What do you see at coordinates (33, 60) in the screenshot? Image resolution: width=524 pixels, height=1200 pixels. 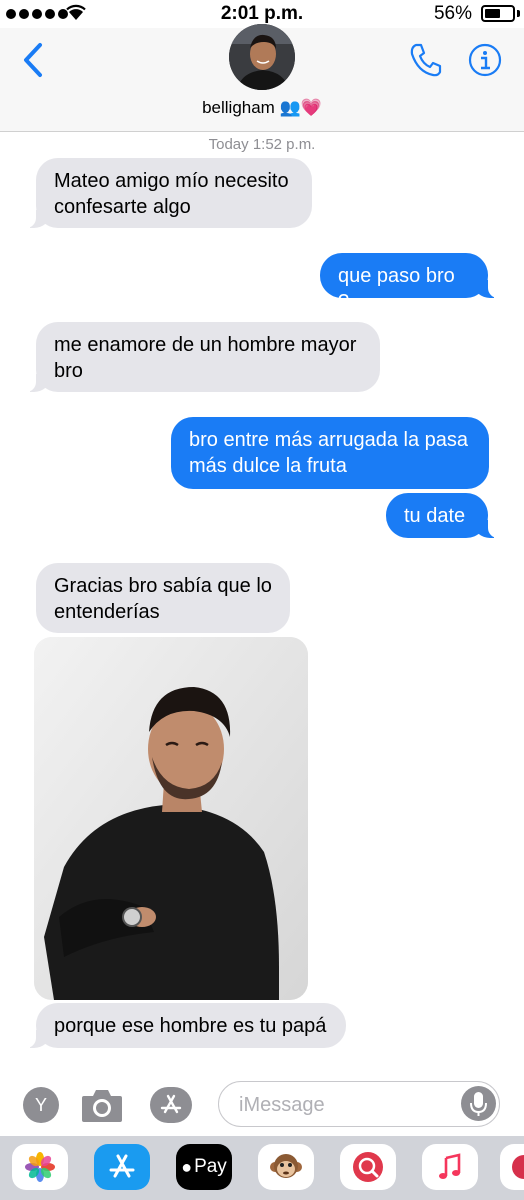 I see `back-chevron-icon` at bounding box center [33, 60].